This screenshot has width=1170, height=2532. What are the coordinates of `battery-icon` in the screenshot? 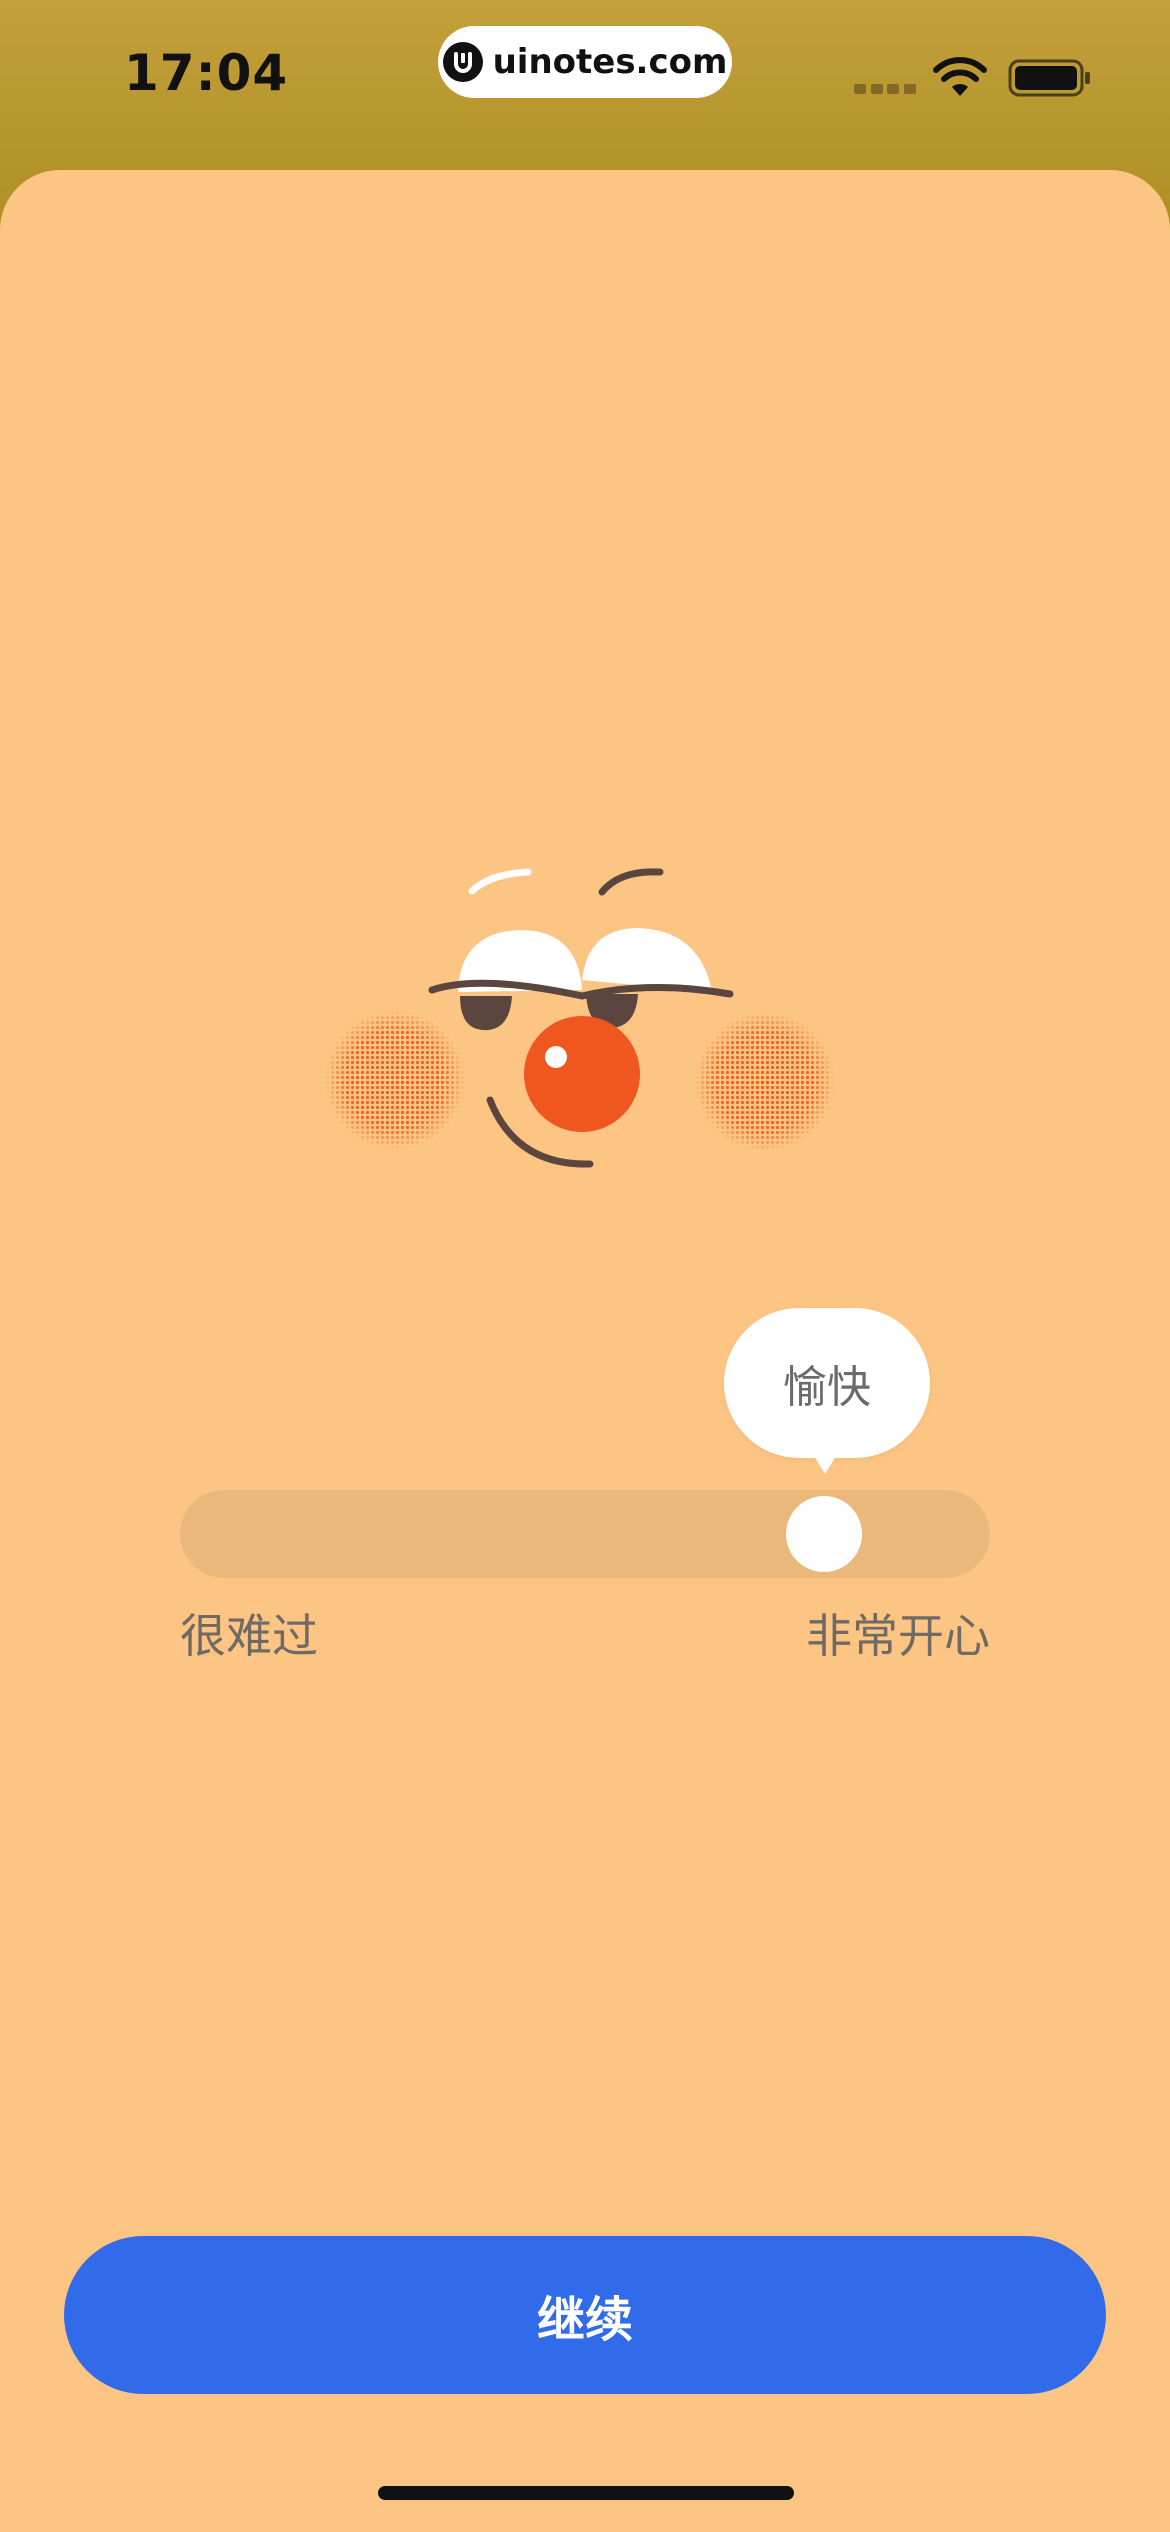 It's located at (1049, 78).